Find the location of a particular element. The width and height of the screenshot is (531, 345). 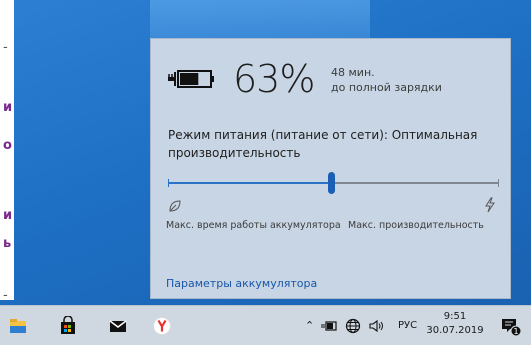

slider-track-filled is located at coordinates (249, 183).